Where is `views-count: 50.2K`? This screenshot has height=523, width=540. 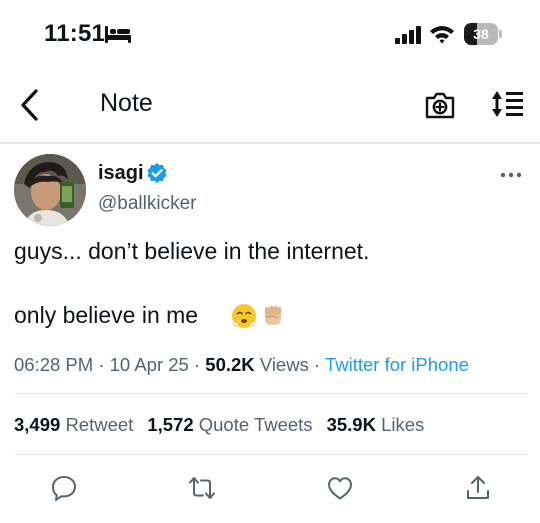
views-count: 50.2K is located at coordinates (230, 364).